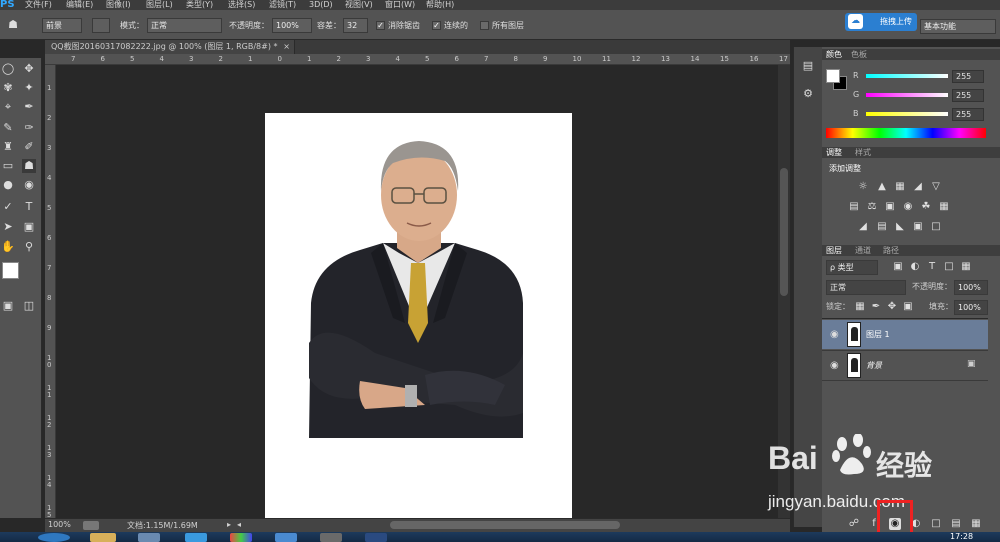 Image resolution: width=1000 pixels, height=542 pixels. Describe the element at coordinates (149, 537) in the screenshot. I see `app-icon` at that location.